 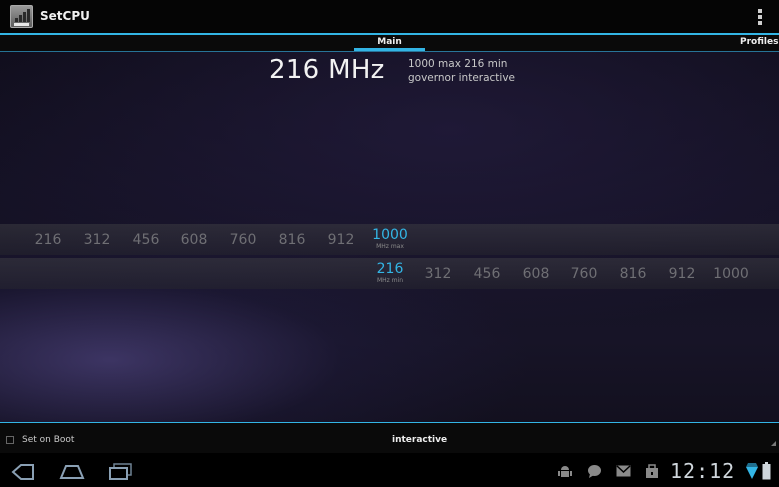 What do you see at coordinates (458, 64) in the screenshot?
I see `max-min-readout: 1000 max 216 min` at bounding box center [458, 64].